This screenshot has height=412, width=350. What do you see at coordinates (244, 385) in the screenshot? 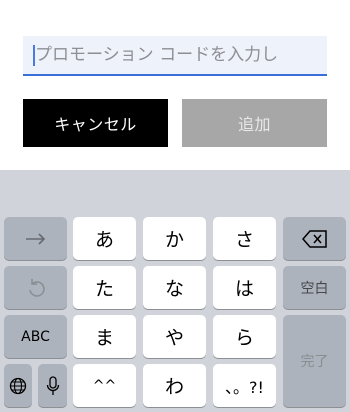
I see `key-punctuation: 、。?!` at bounding box center [244, 385].